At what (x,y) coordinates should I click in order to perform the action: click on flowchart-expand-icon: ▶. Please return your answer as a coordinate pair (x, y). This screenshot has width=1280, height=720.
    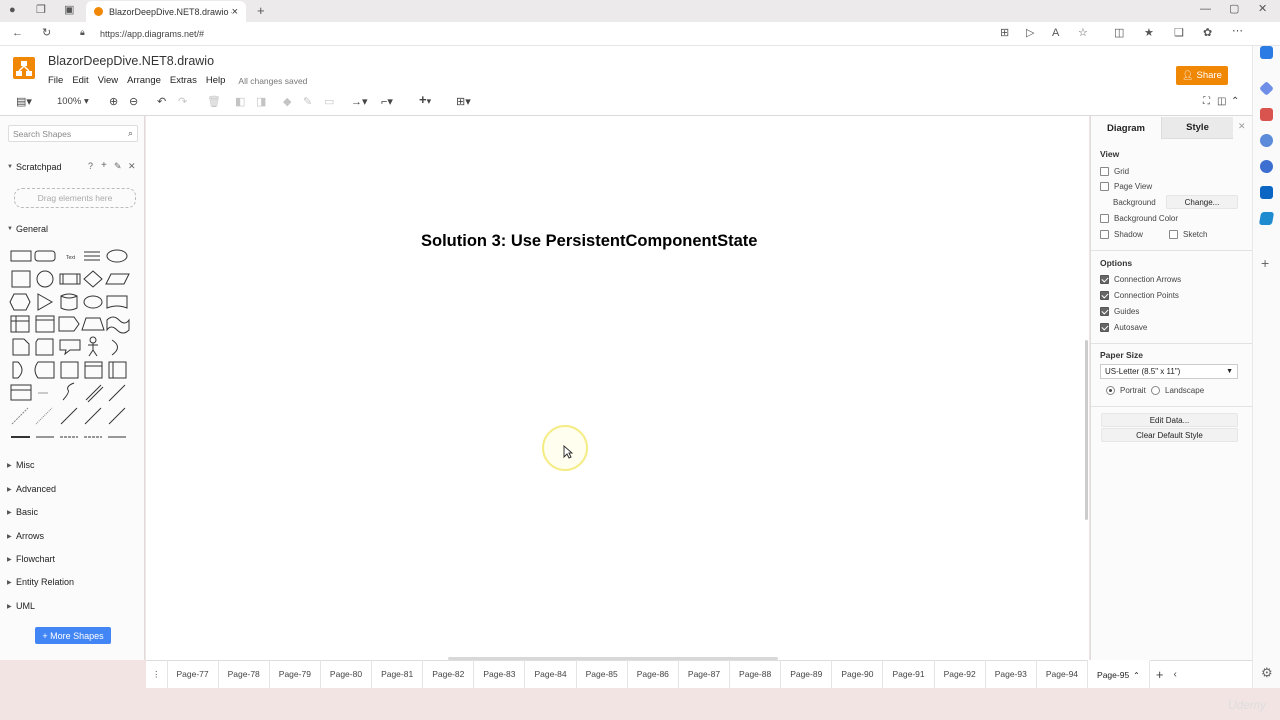
    Looking at the image, I should click on (9, 559).